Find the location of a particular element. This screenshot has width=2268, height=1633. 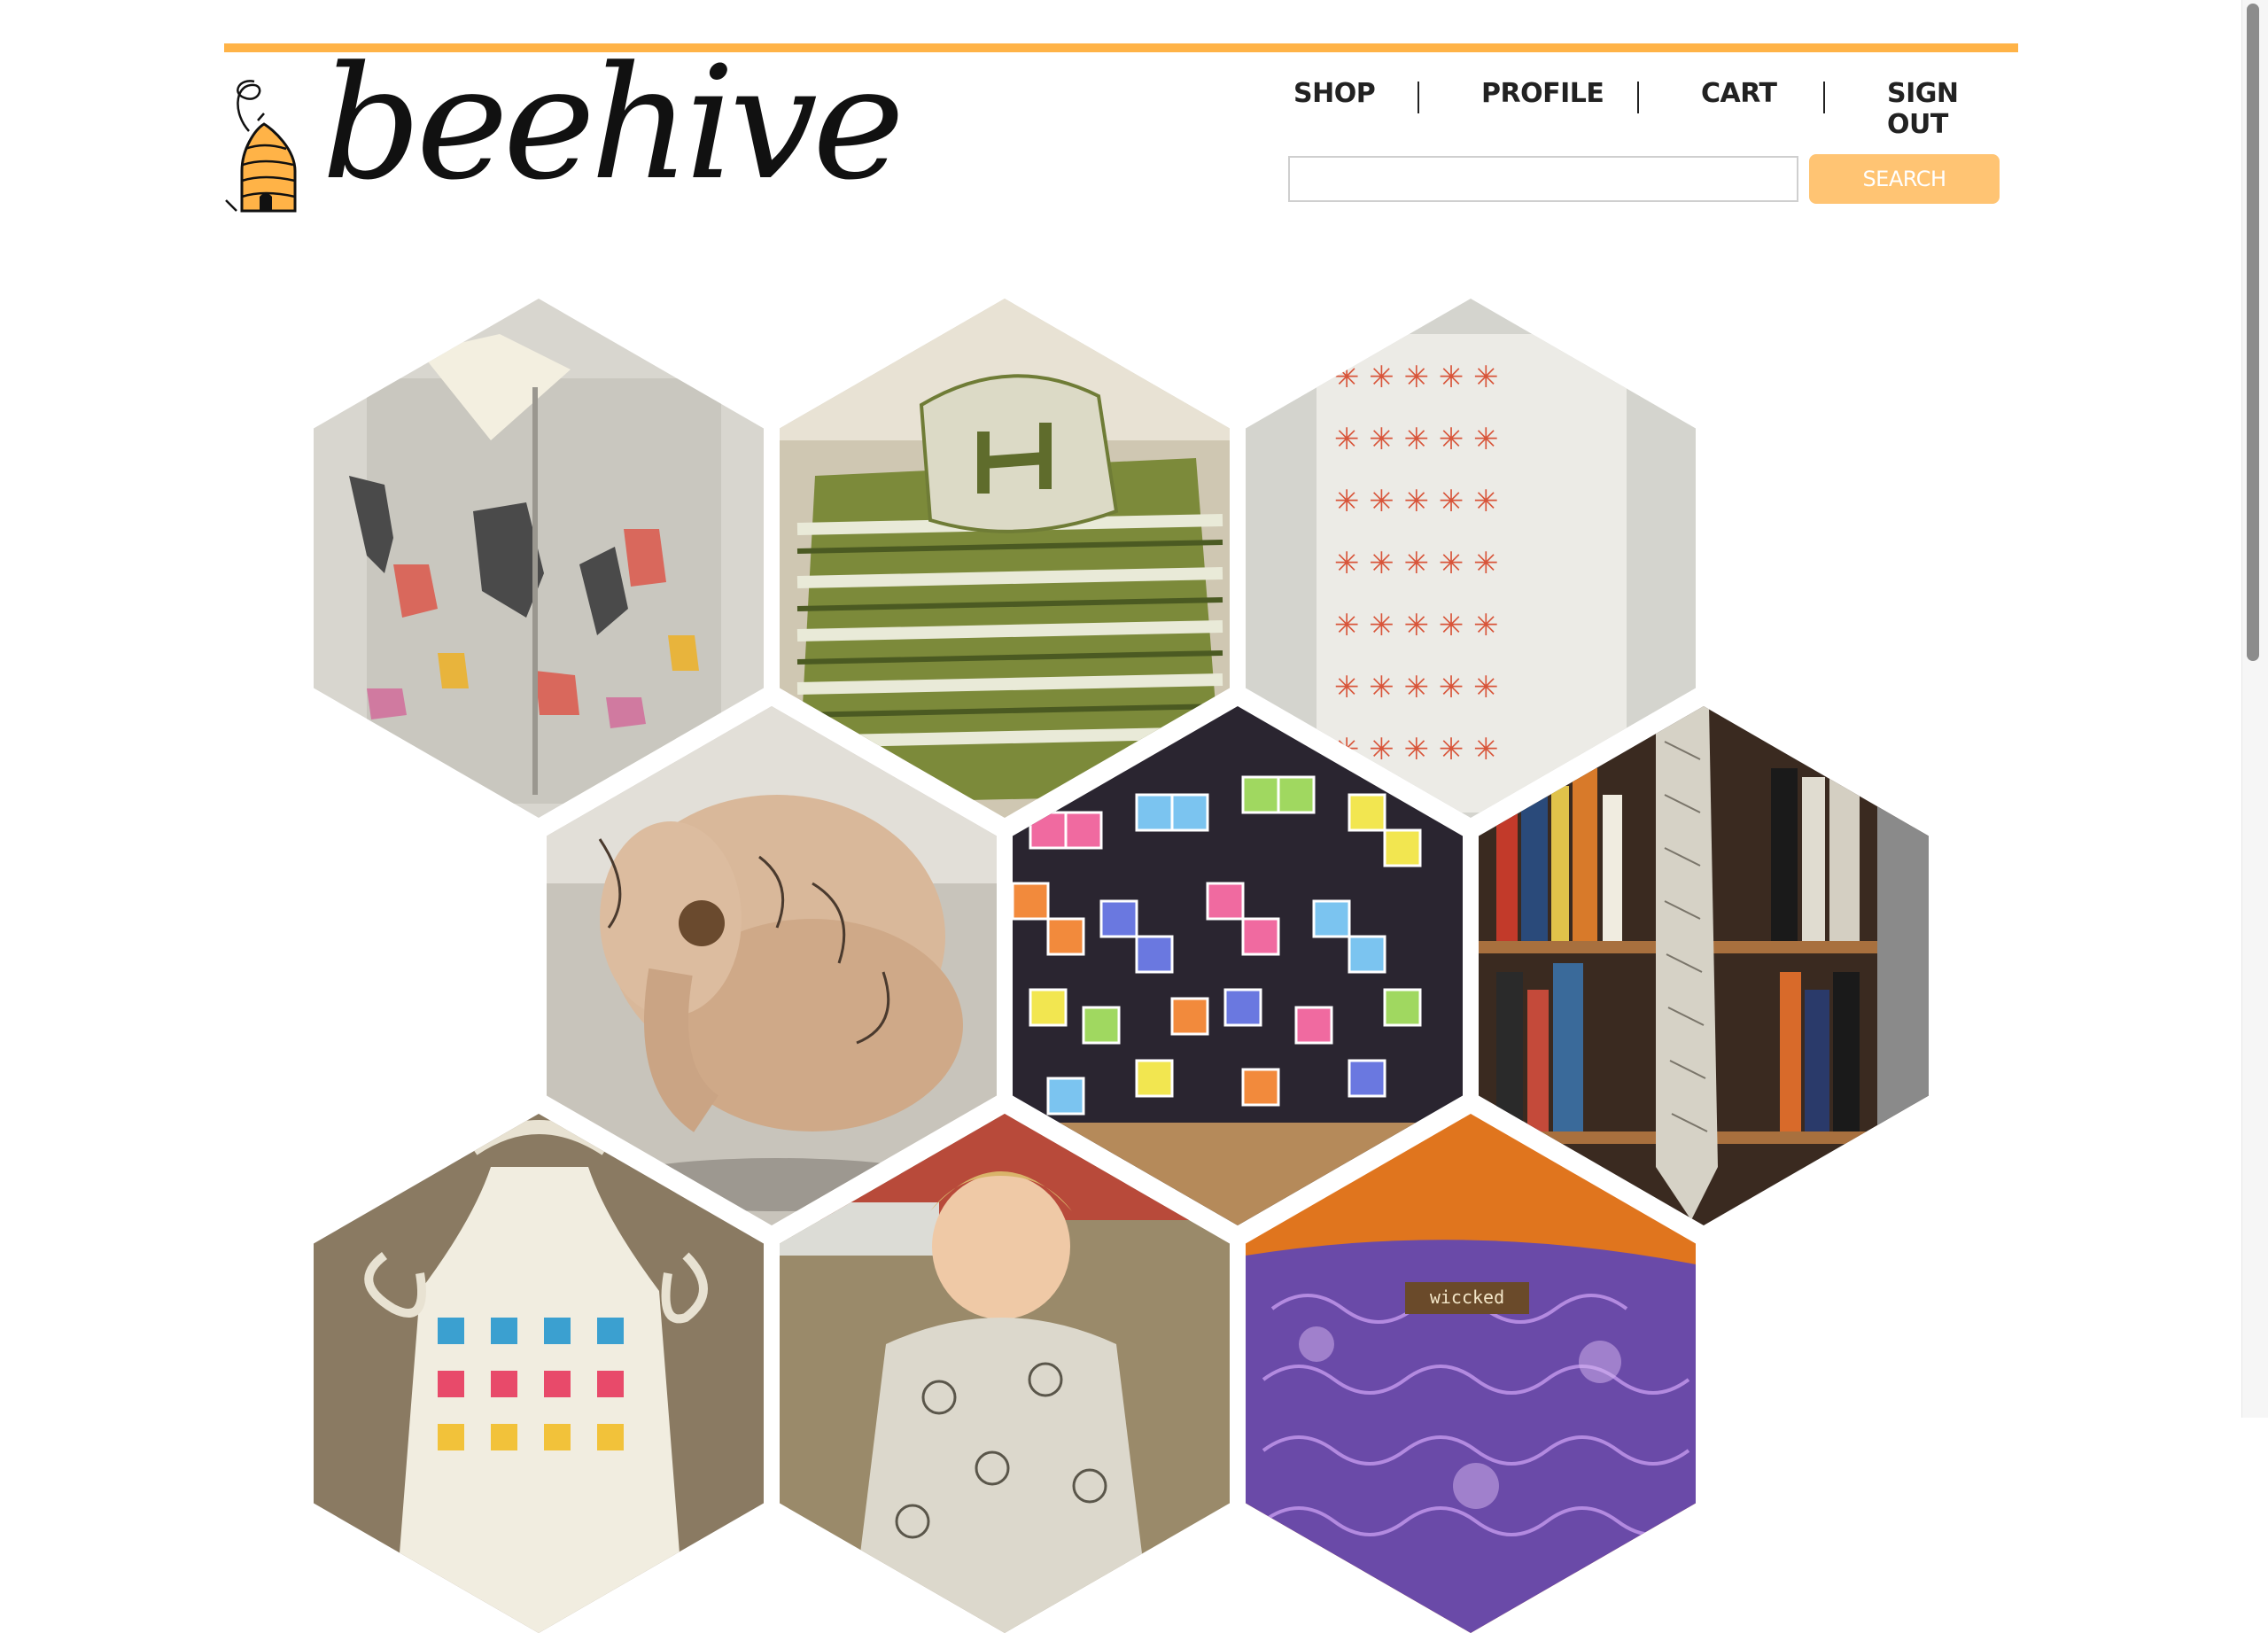

toddler-shirt-image is located at coordinates (1005, 1373).